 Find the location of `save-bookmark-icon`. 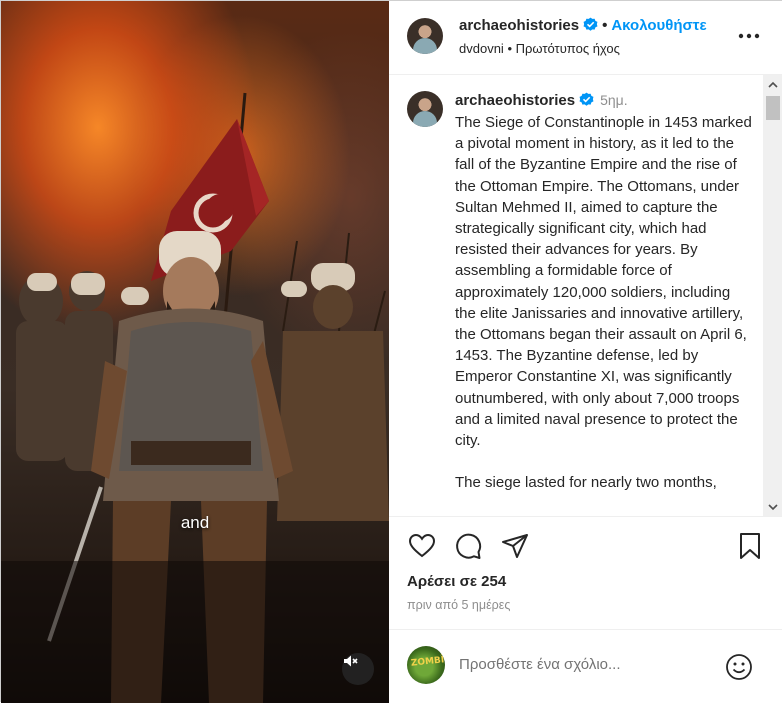

save-bookmark-icon is located at coordinates (750, 546).